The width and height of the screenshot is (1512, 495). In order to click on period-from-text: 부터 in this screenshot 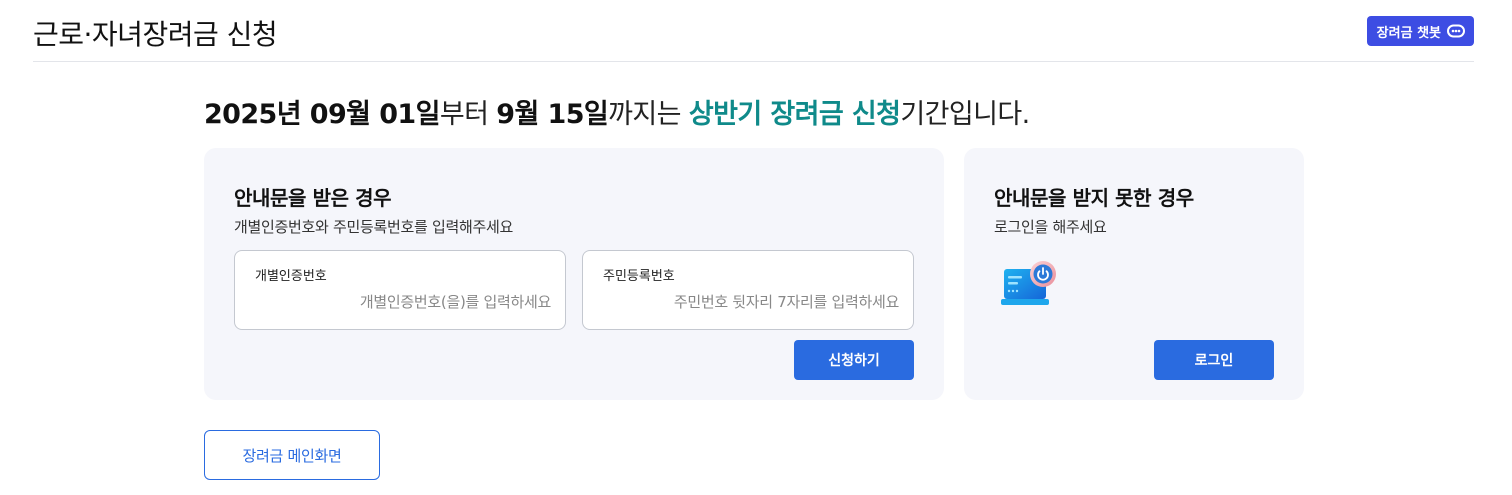, I will do `click(468, 114)`.